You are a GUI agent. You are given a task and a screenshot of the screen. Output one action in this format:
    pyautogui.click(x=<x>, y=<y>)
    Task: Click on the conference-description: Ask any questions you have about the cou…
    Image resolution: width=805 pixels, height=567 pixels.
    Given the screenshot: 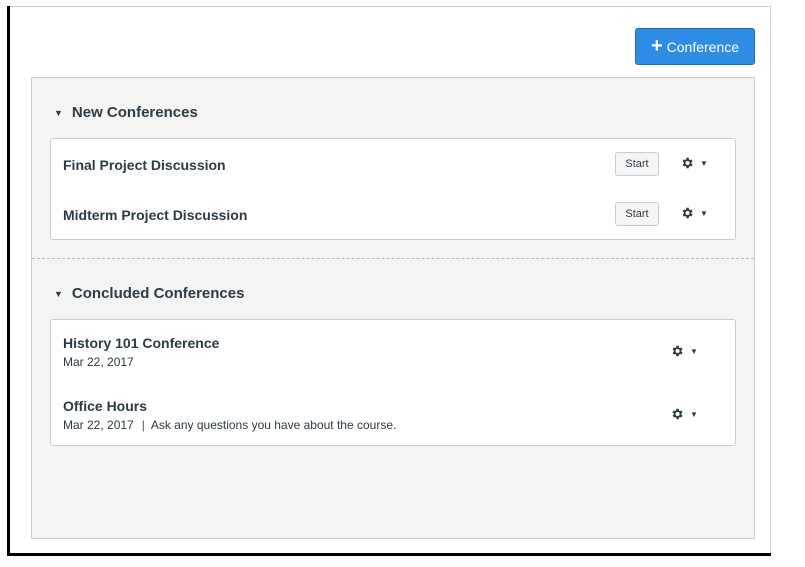 What is the action you would take?
    pyautogui.click(x=273, y=425)
    